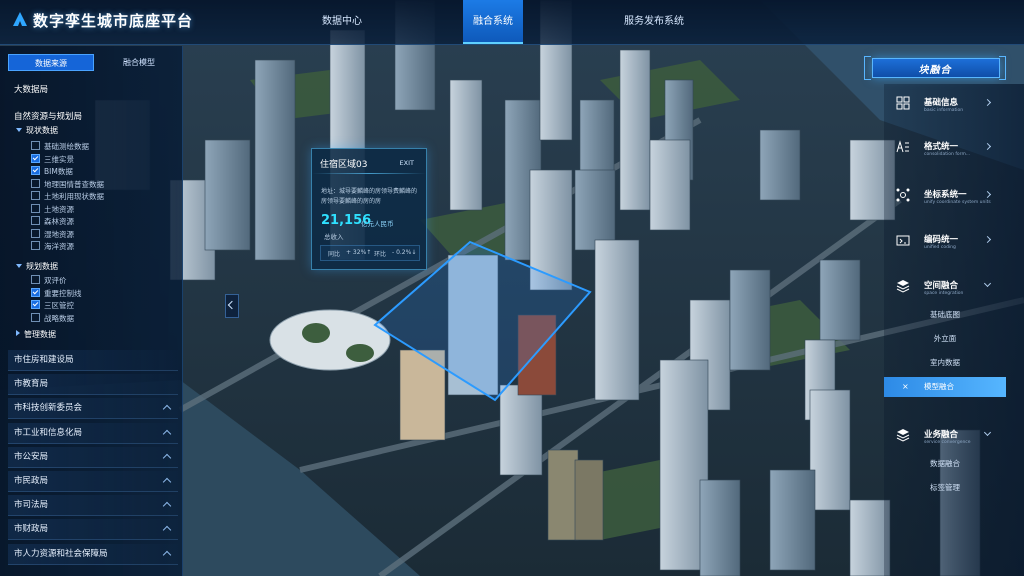  Describe the element at coordinates (935, 67) in the screenshot. I see `right-panel-header: 块融合` at that location.